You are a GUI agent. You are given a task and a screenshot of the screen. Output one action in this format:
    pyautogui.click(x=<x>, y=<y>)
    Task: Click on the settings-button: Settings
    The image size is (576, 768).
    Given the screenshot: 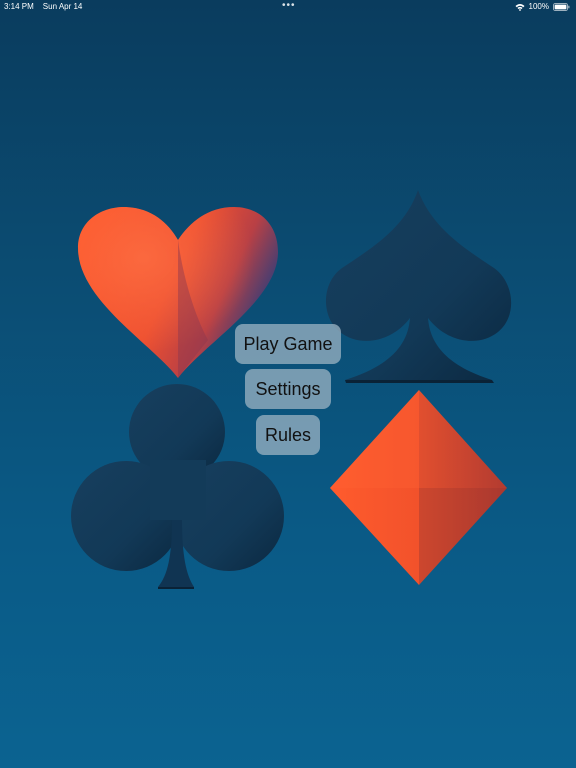 What is the action you would take?
    pyautogui.click(x=288, y=389)
    